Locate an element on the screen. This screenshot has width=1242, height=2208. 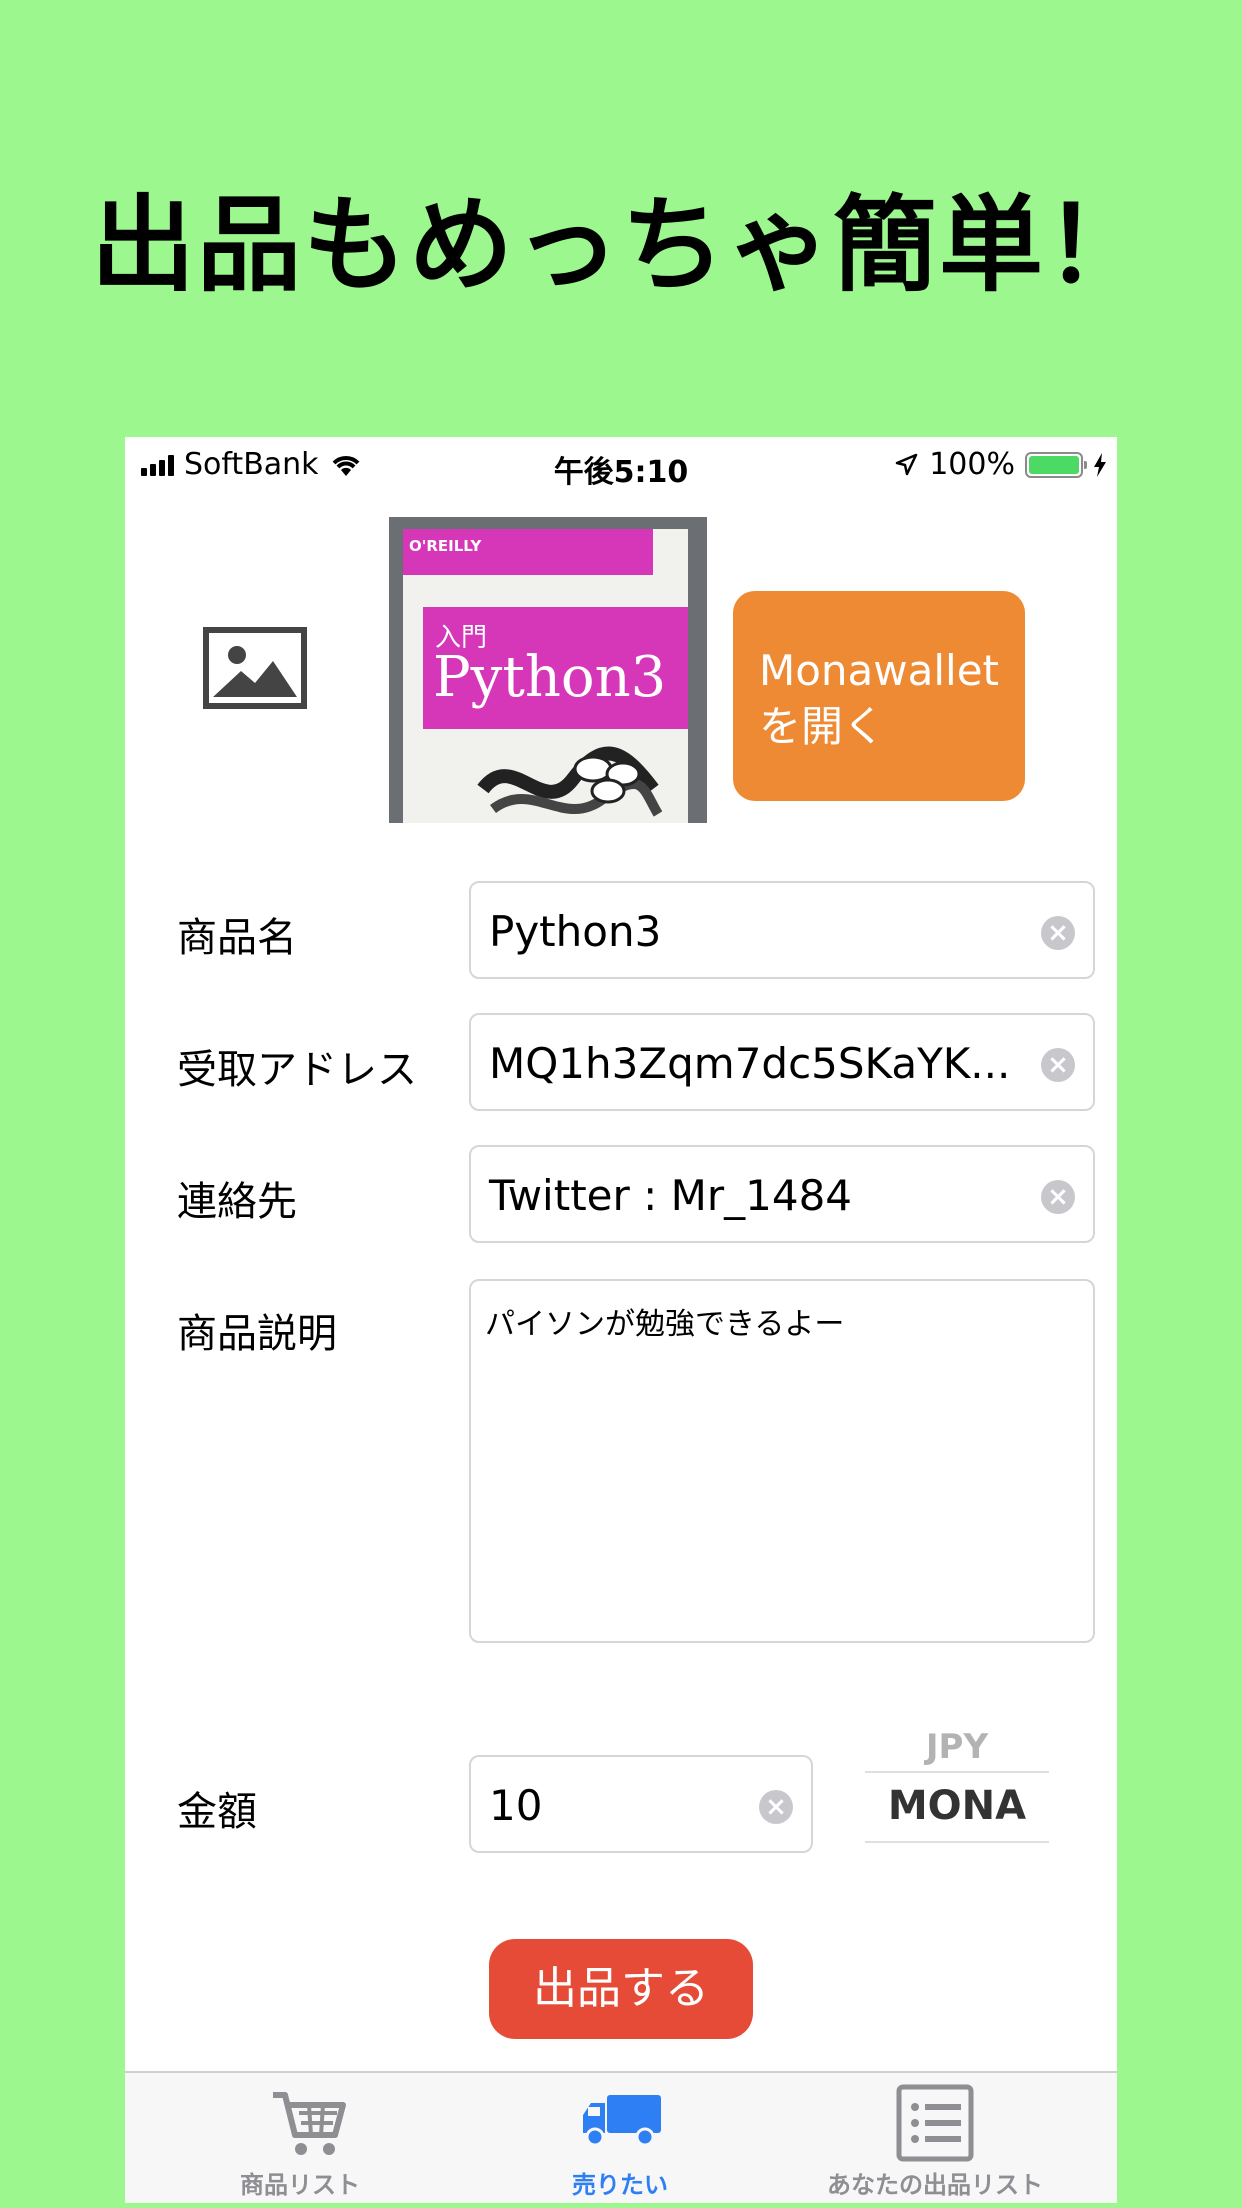
tab-product-list: 商品リスト is located at coordinates (300, 2138).